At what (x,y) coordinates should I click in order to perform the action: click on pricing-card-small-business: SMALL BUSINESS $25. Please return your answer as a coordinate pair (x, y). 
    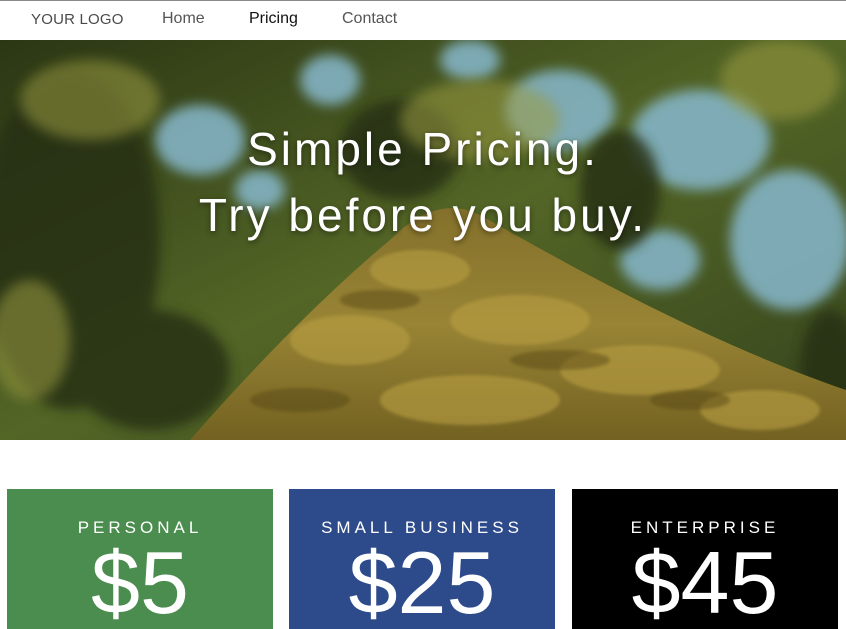
    Looking at the image, I should click on (422, 559).